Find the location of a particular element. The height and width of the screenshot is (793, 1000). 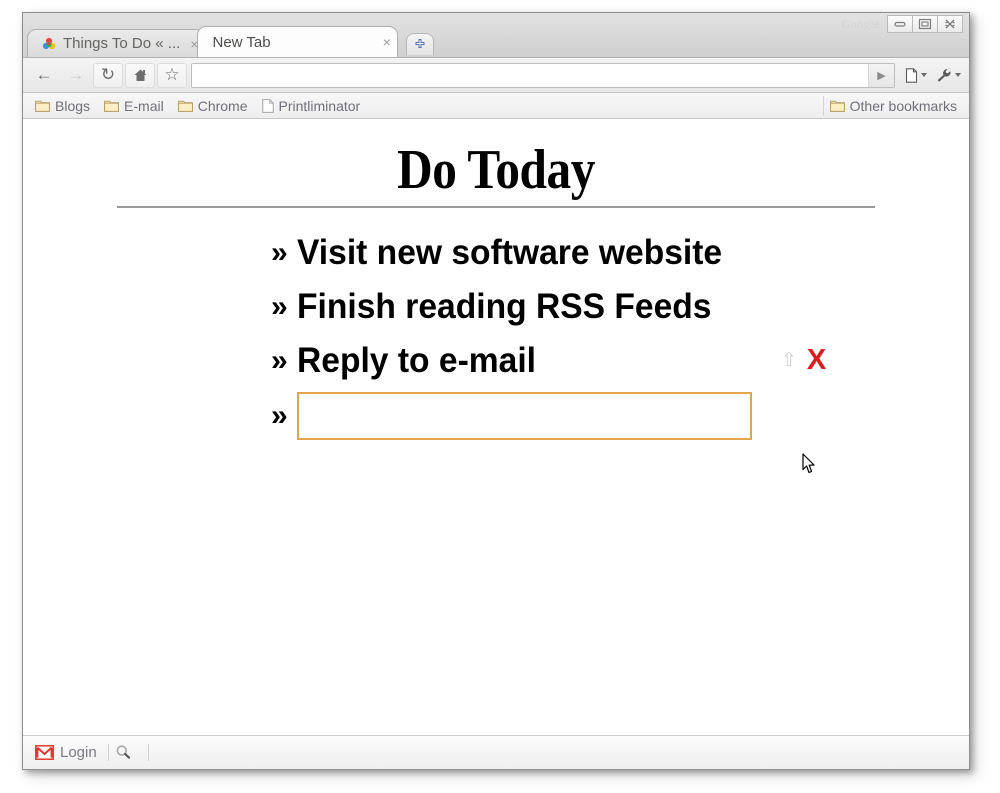

bookmark-blogs: Blogs is located at coordinates (62, 106).